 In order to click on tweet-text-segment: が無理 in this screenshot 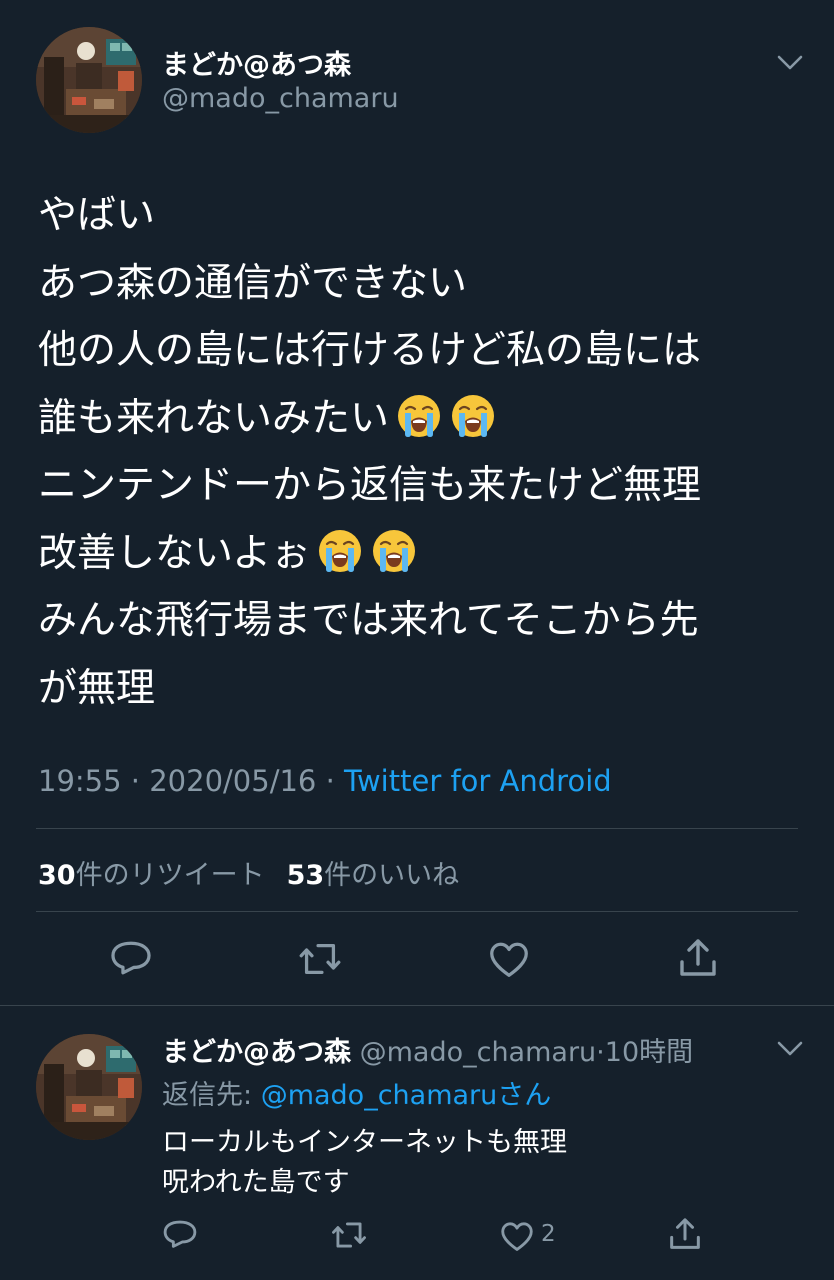, I will do `click(97, 688)`.